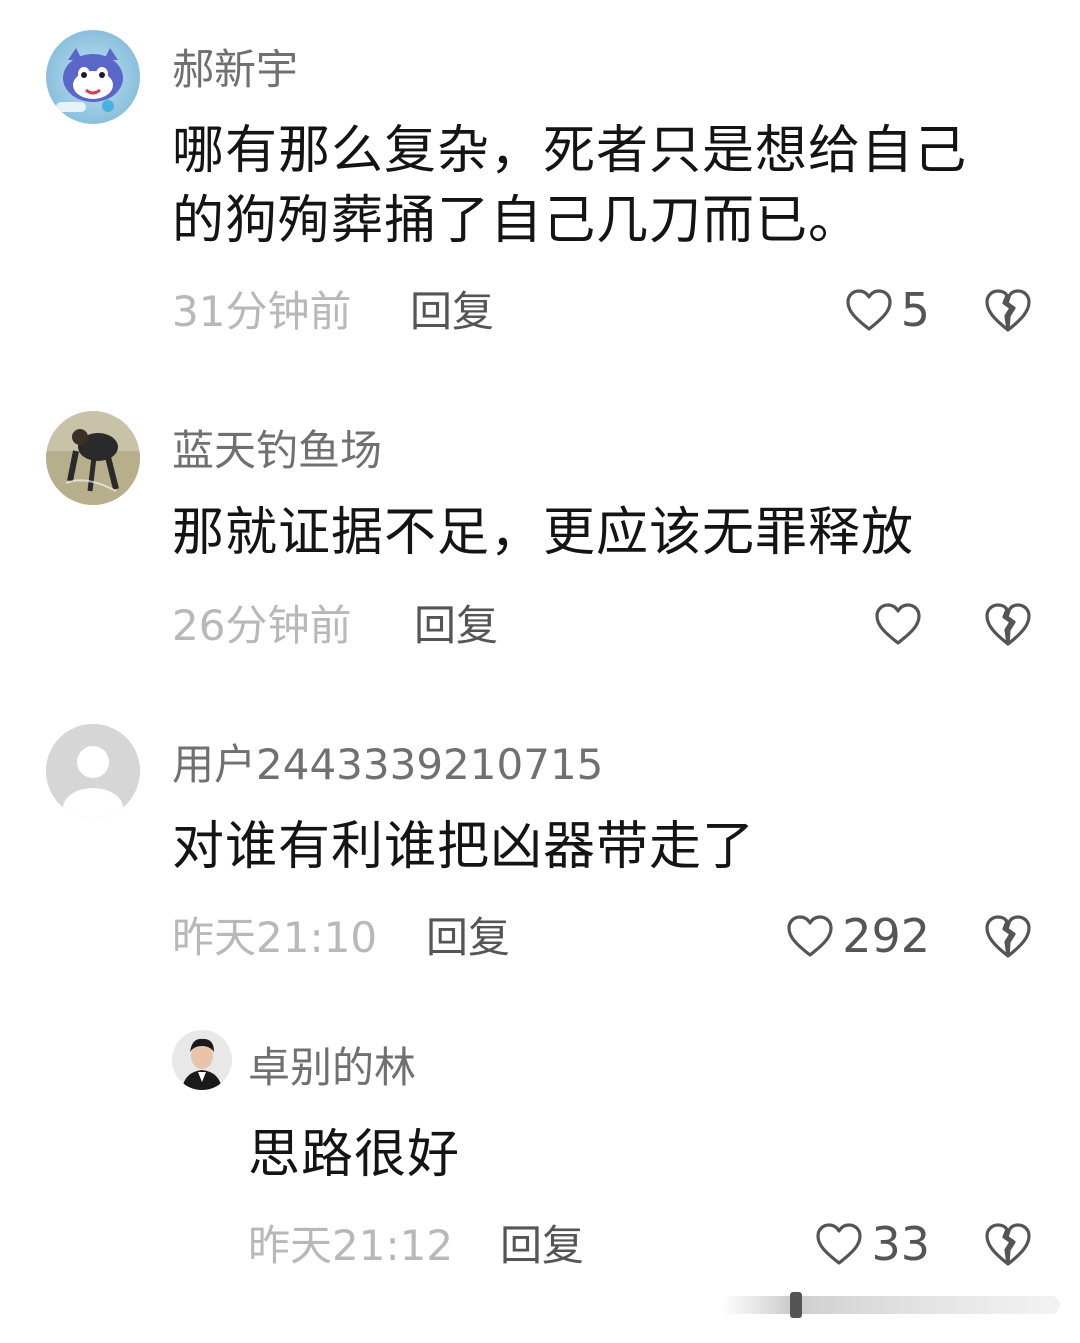  I want to click on comment-text: 对谁有利谁把凶器带走了, so click(464, 847).